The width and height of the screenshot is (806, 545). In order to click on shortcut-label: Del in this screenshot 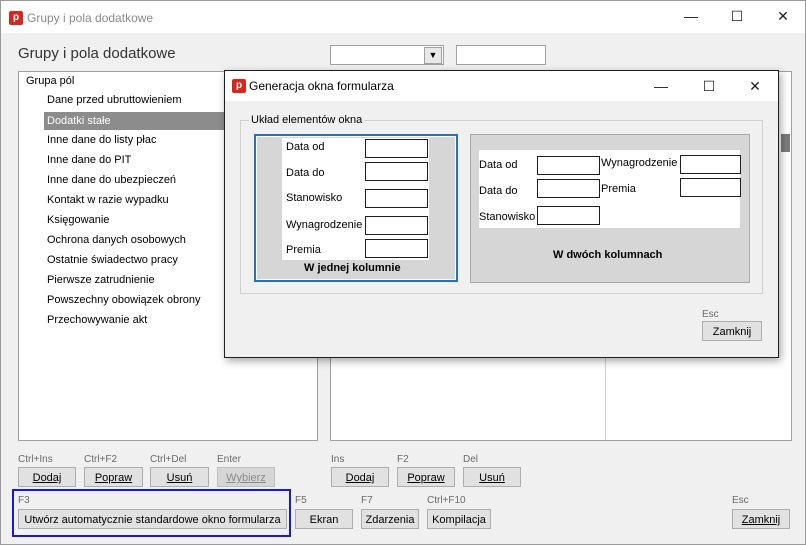, I will do `click(471, 459)`.